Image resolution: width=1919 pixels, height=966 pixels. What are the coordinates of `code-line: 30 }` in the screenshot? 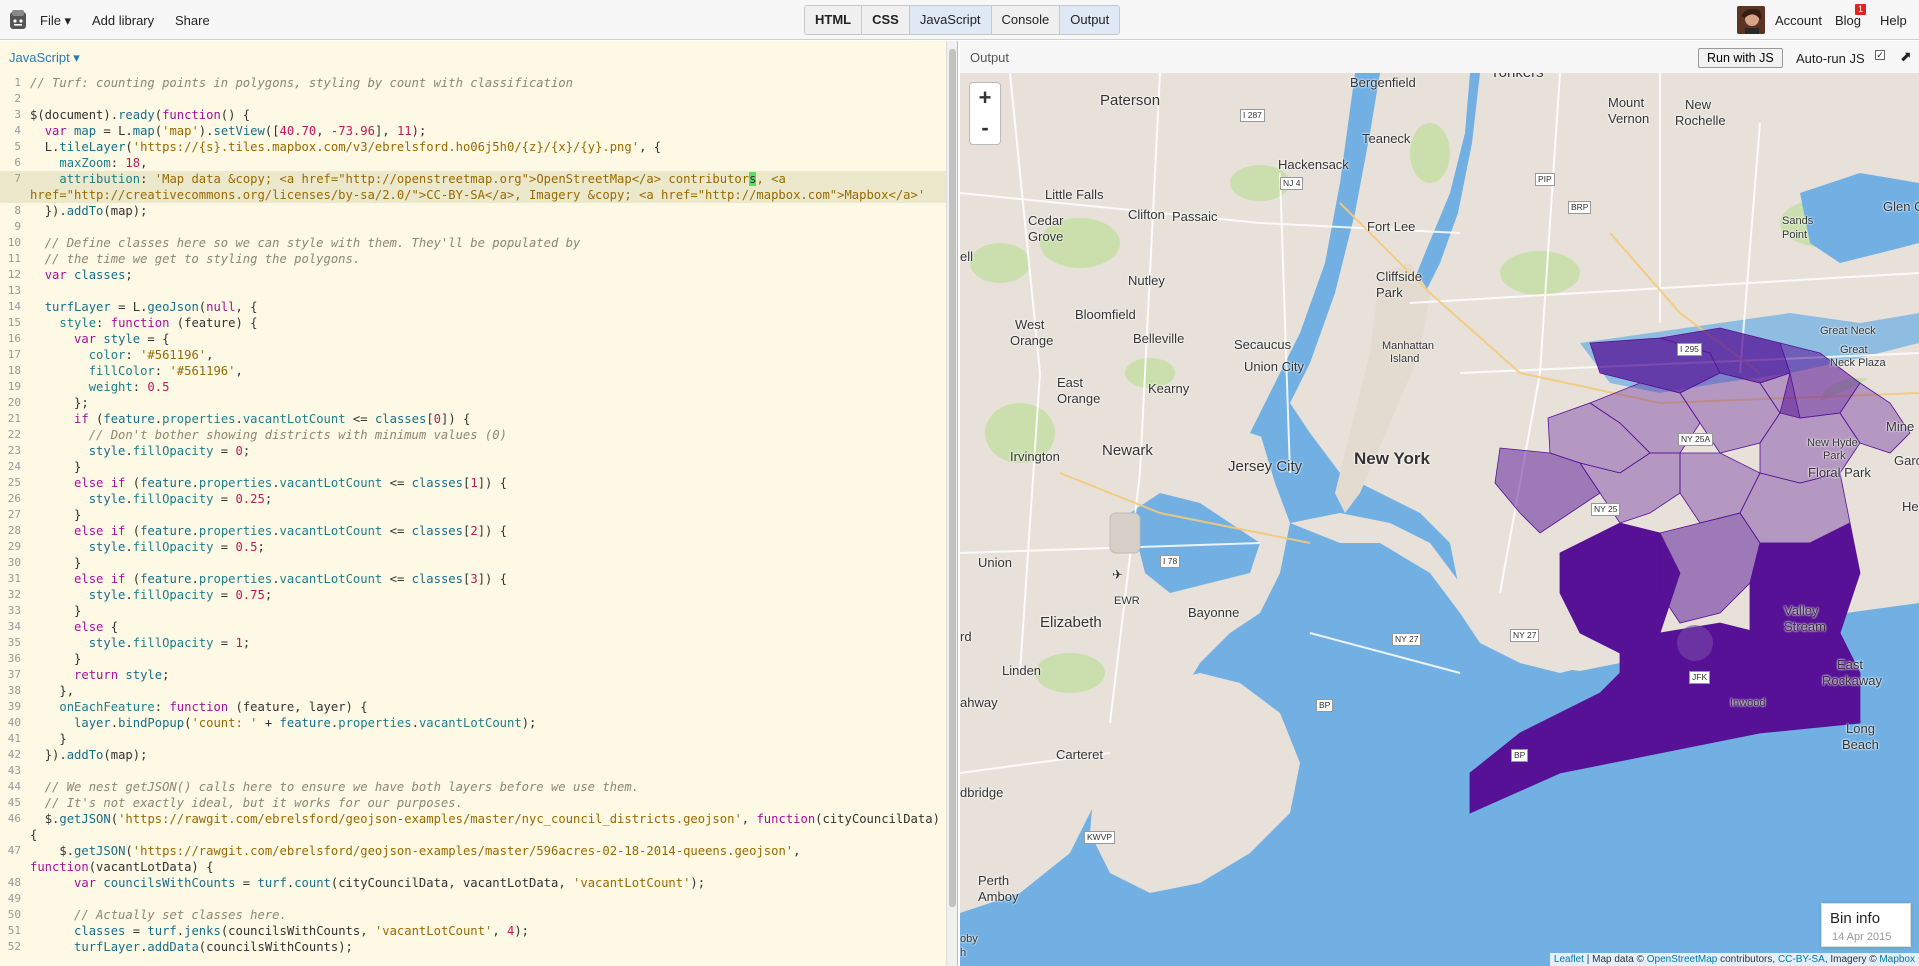 It's located at (473, 563).